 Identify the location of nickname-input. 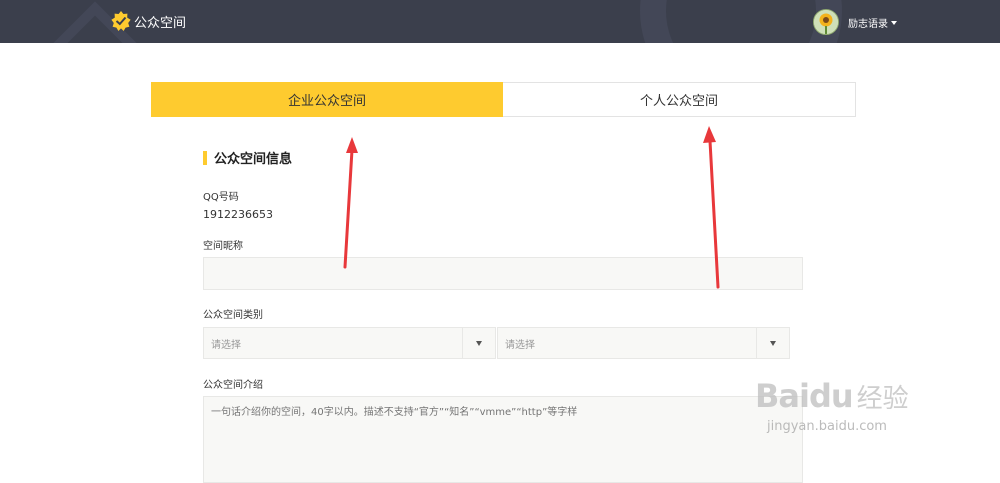
(503, 273).